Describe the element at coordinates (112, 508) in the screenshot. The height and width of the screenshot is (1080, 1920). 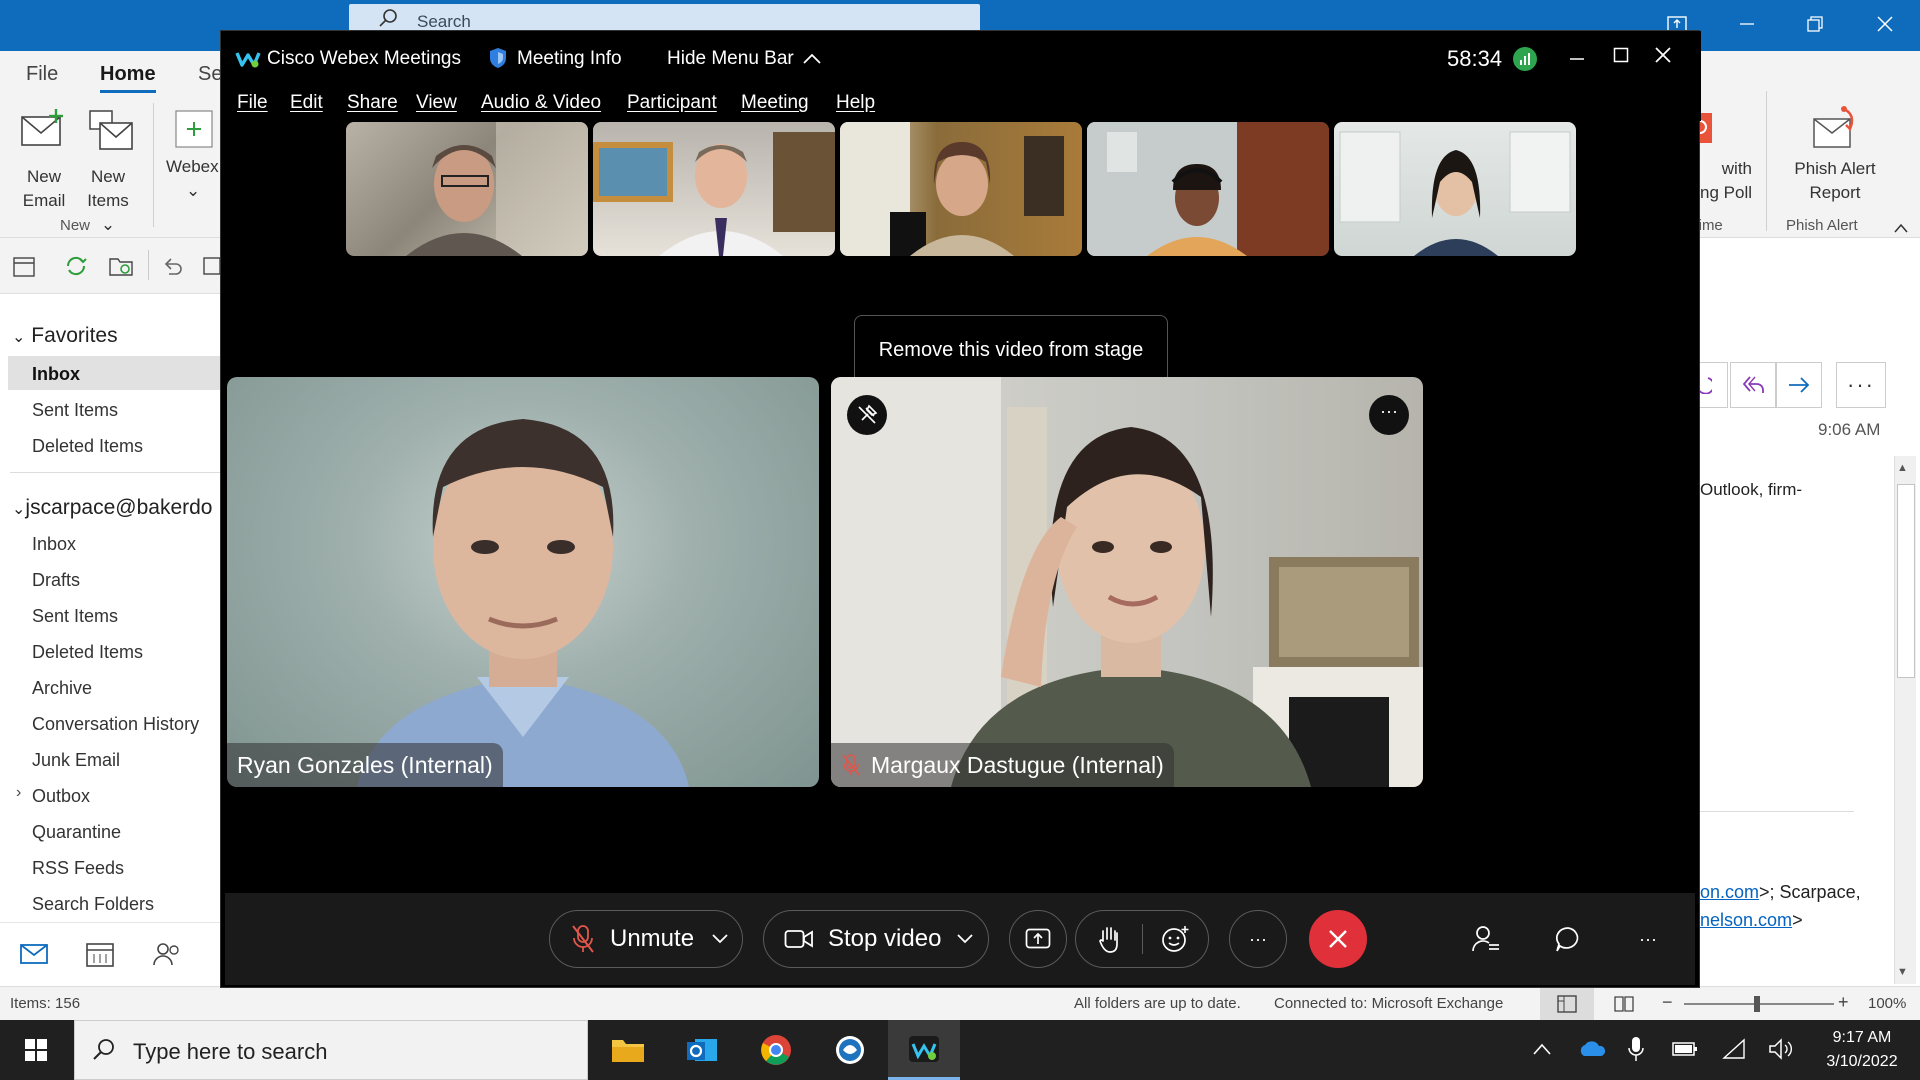
I see `account-header: ⌄jscarpace@bakerdo` at that location.